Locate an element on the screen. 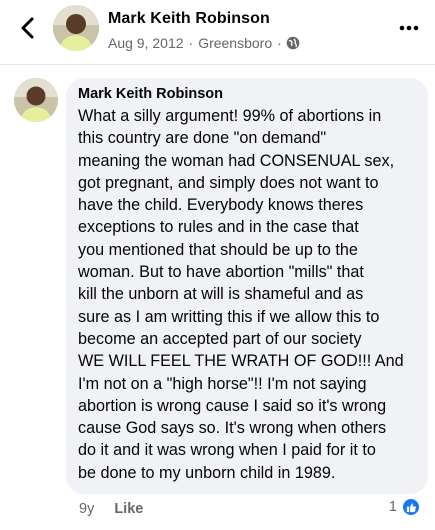 Image resolution: width=435 pixels, height=530 pixels. chevron-left-icon is located at coordinates (27, 28).